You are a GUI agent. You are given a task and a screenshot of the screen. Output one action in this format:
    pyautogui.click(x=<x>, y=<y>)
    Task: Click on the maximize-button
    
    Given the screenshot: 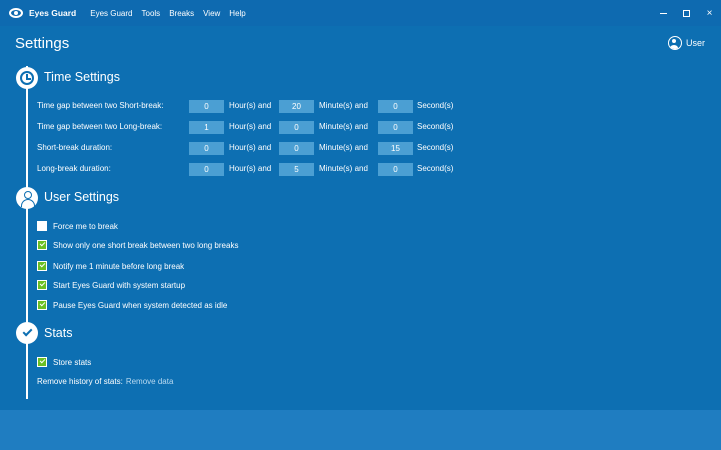 What is the action you would take?
    pyautogui.click(x=686, y=13)
    